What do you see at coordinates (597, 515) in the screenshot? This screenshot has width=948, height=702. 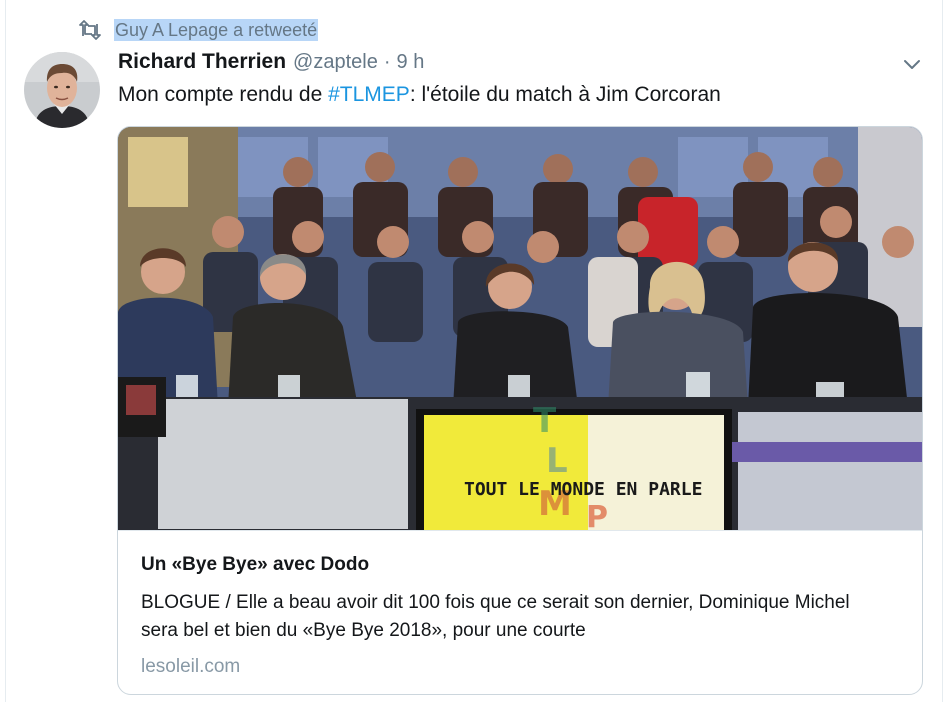 I see `svg-text: P` at bounding box center [597, 515].